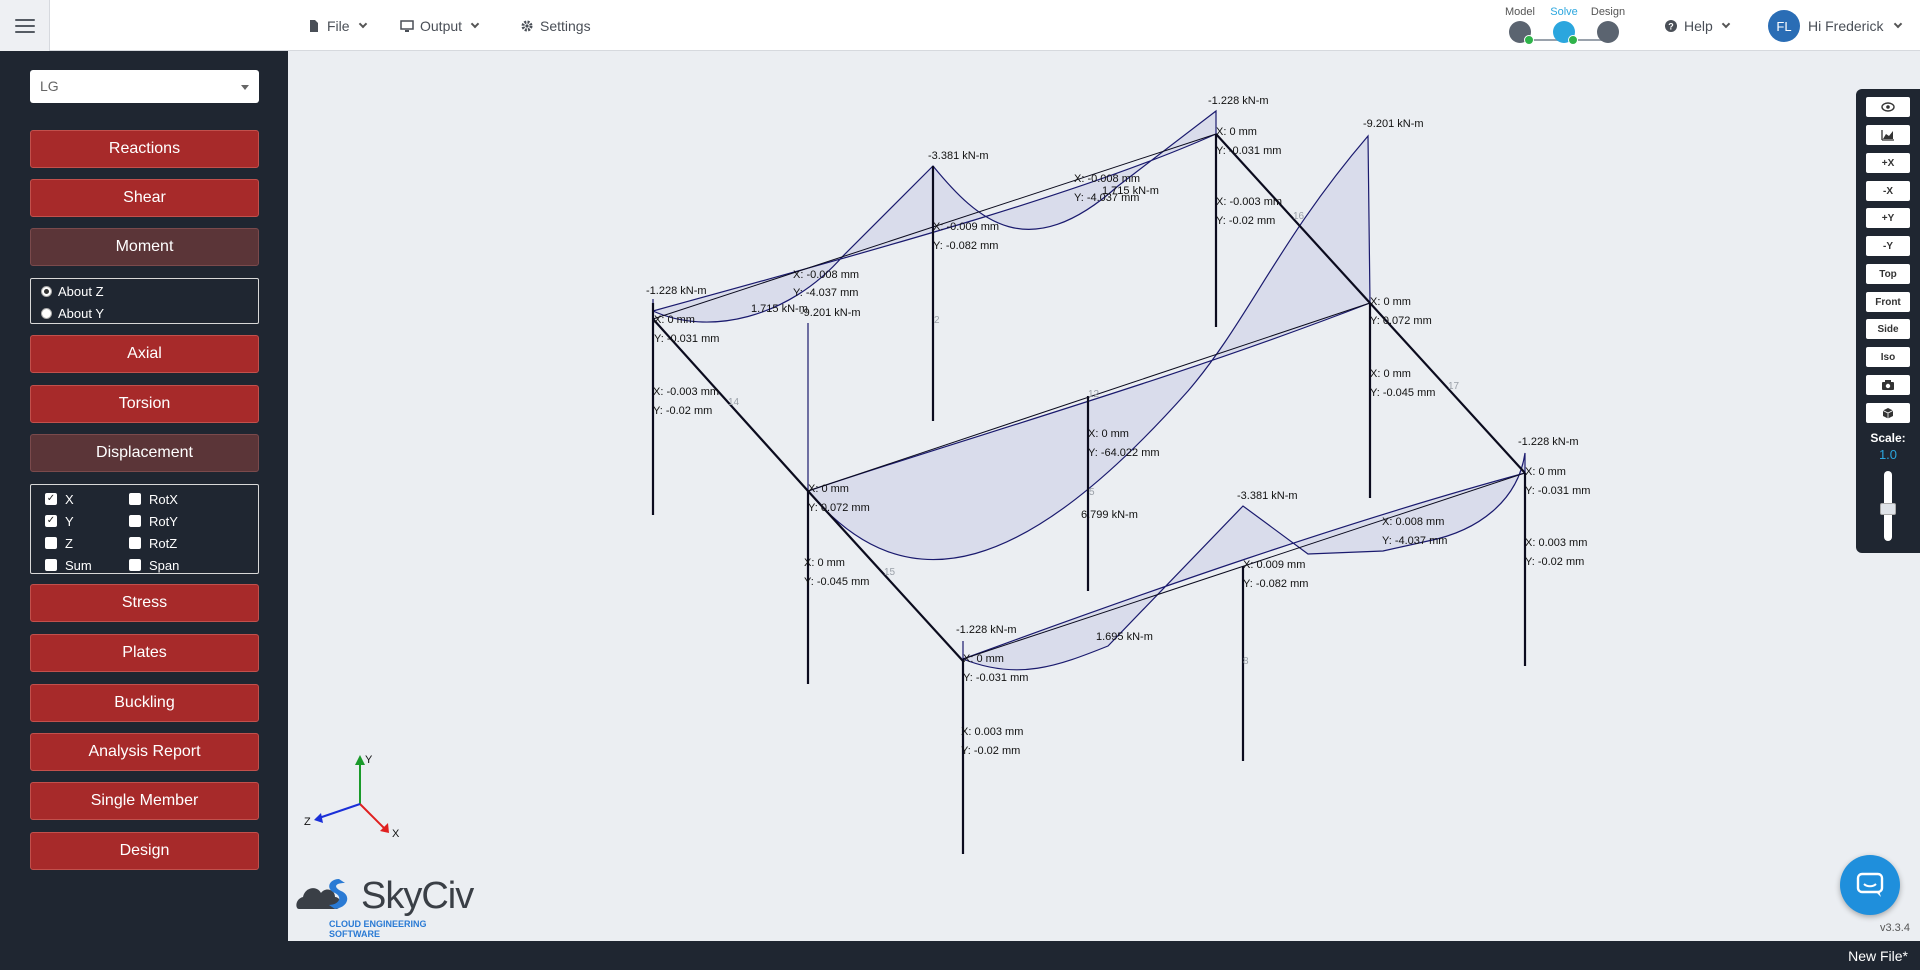  What do you see at coordinates (81, 313) in the screenshot?
I see `about-y-label: About Y` at bounding box center [81, 313].